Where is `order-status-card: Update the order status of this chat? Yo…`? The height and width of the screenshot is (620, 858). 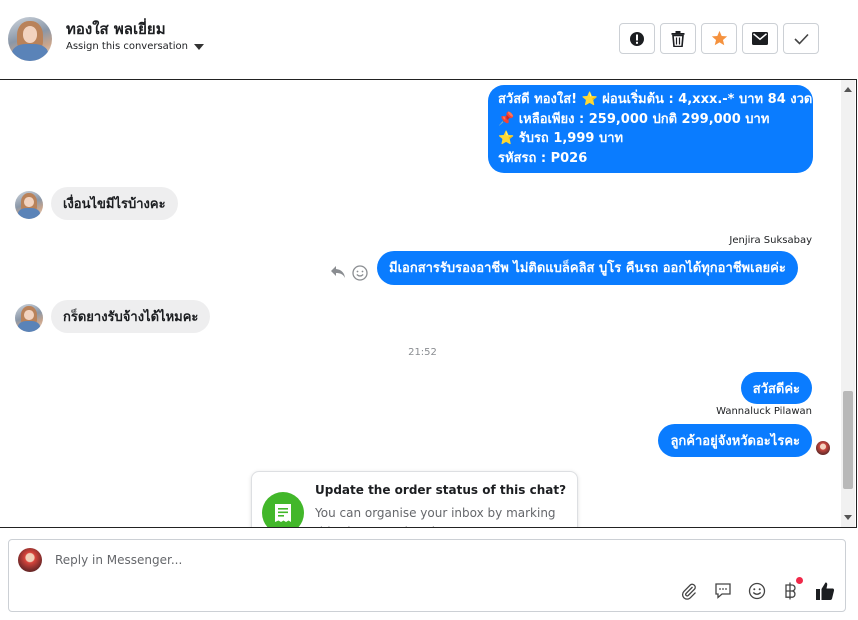
order-status-card: Update the order status of this chat? Yo… is located at coordinates (414, 499).